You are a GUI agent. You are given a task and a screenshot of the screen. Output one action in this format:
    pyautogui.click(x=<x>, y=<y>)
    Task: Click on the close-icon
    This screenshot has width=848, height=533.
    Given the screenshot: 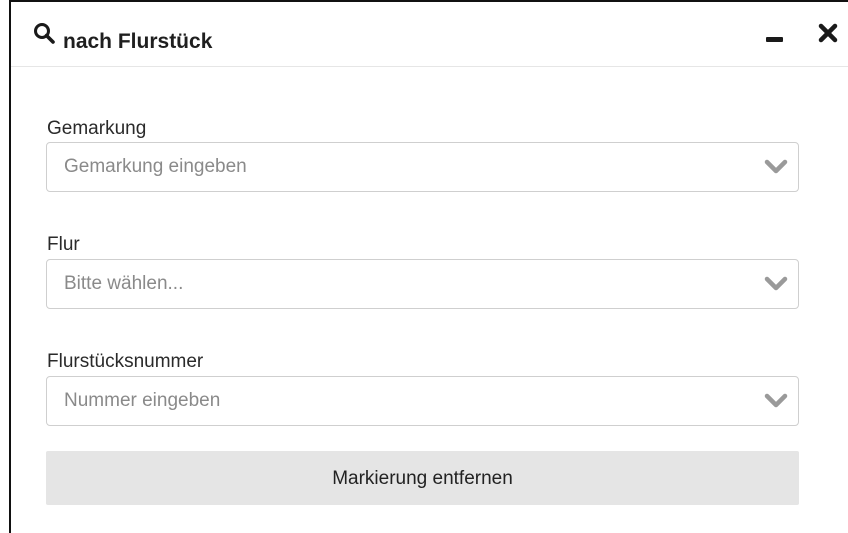 What is the action you would take?
    pyautogui.click(x=828, y=33)
    